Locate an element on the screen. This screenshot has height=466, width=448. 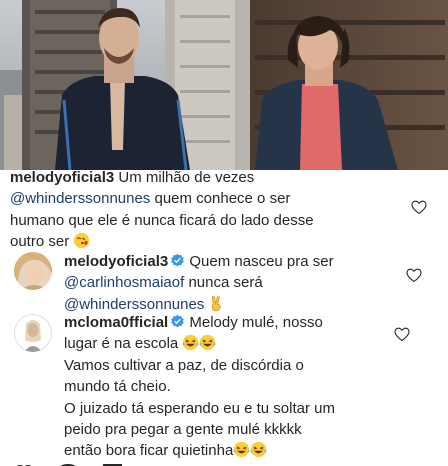
comment-text: Vamos cultivar a paz, de discórdia o is located at coordinates (184, 365).